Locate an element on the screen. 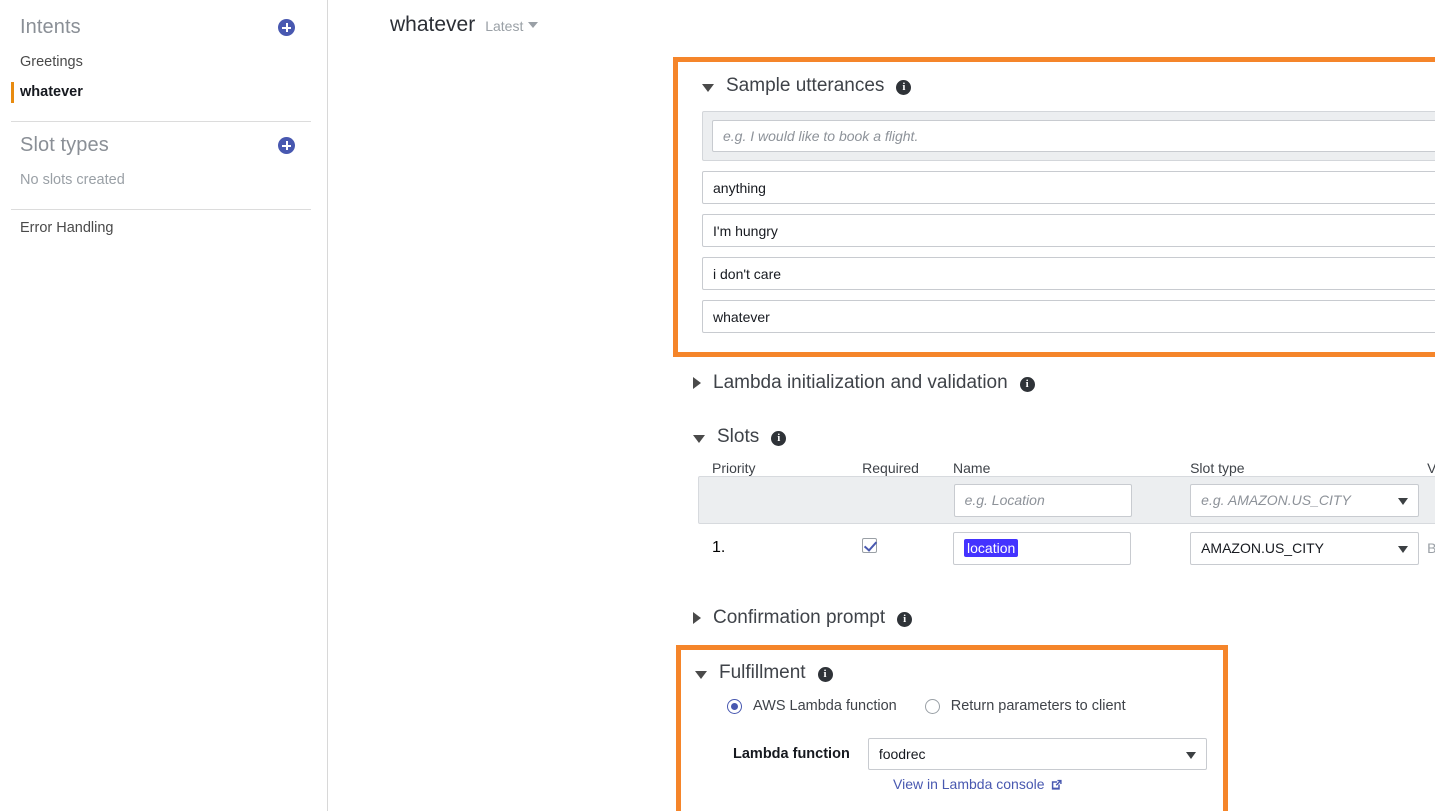 This screenshot has height=811, width=1435. sidebar-item-greetings: Greetings is located at coordinates (163, 62).